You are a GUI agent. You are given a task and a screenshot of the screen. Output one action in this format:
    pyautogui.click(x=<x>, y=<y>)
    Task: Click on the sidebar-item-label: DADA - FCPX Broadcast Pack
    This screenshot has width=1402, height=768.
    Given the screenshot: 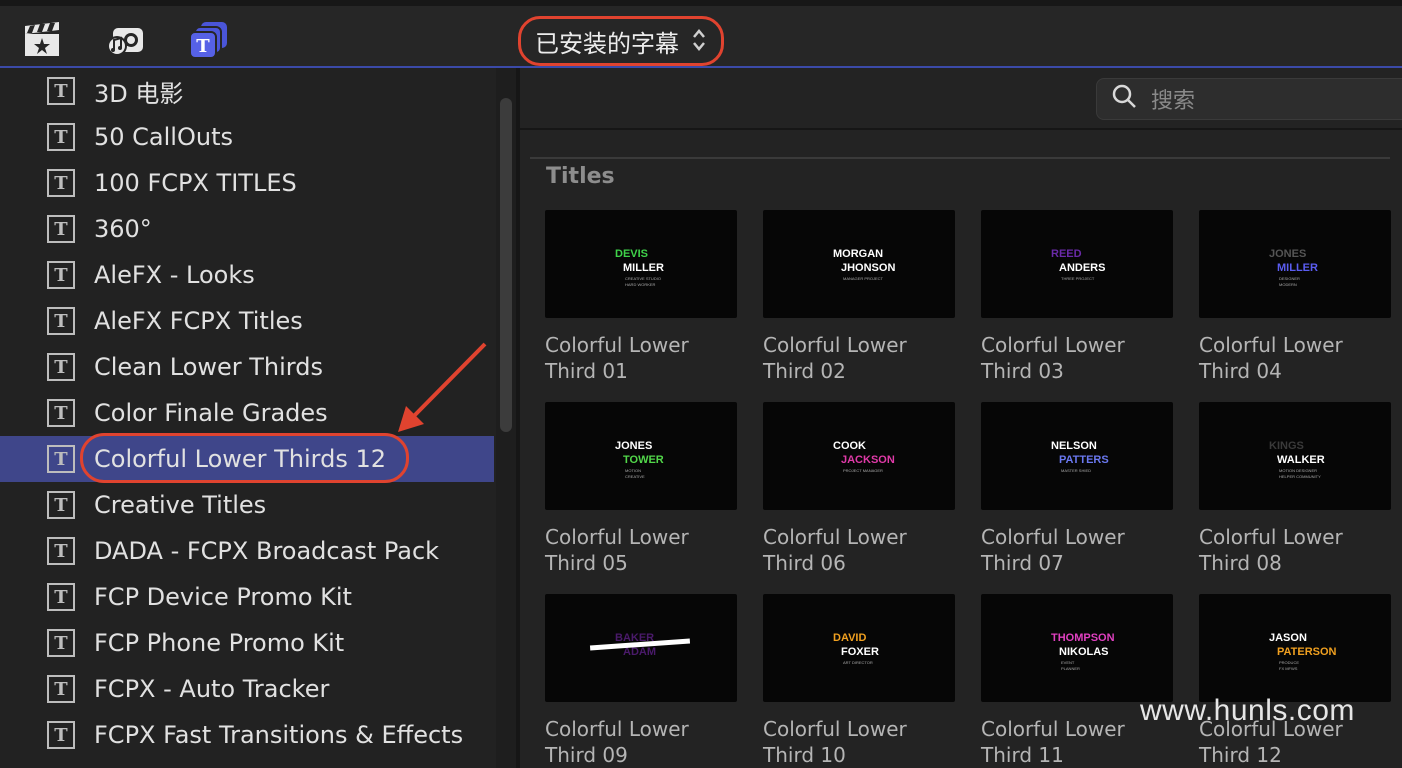 What is the action you would take?
    pyautogui.click(x=267, y=551)
    